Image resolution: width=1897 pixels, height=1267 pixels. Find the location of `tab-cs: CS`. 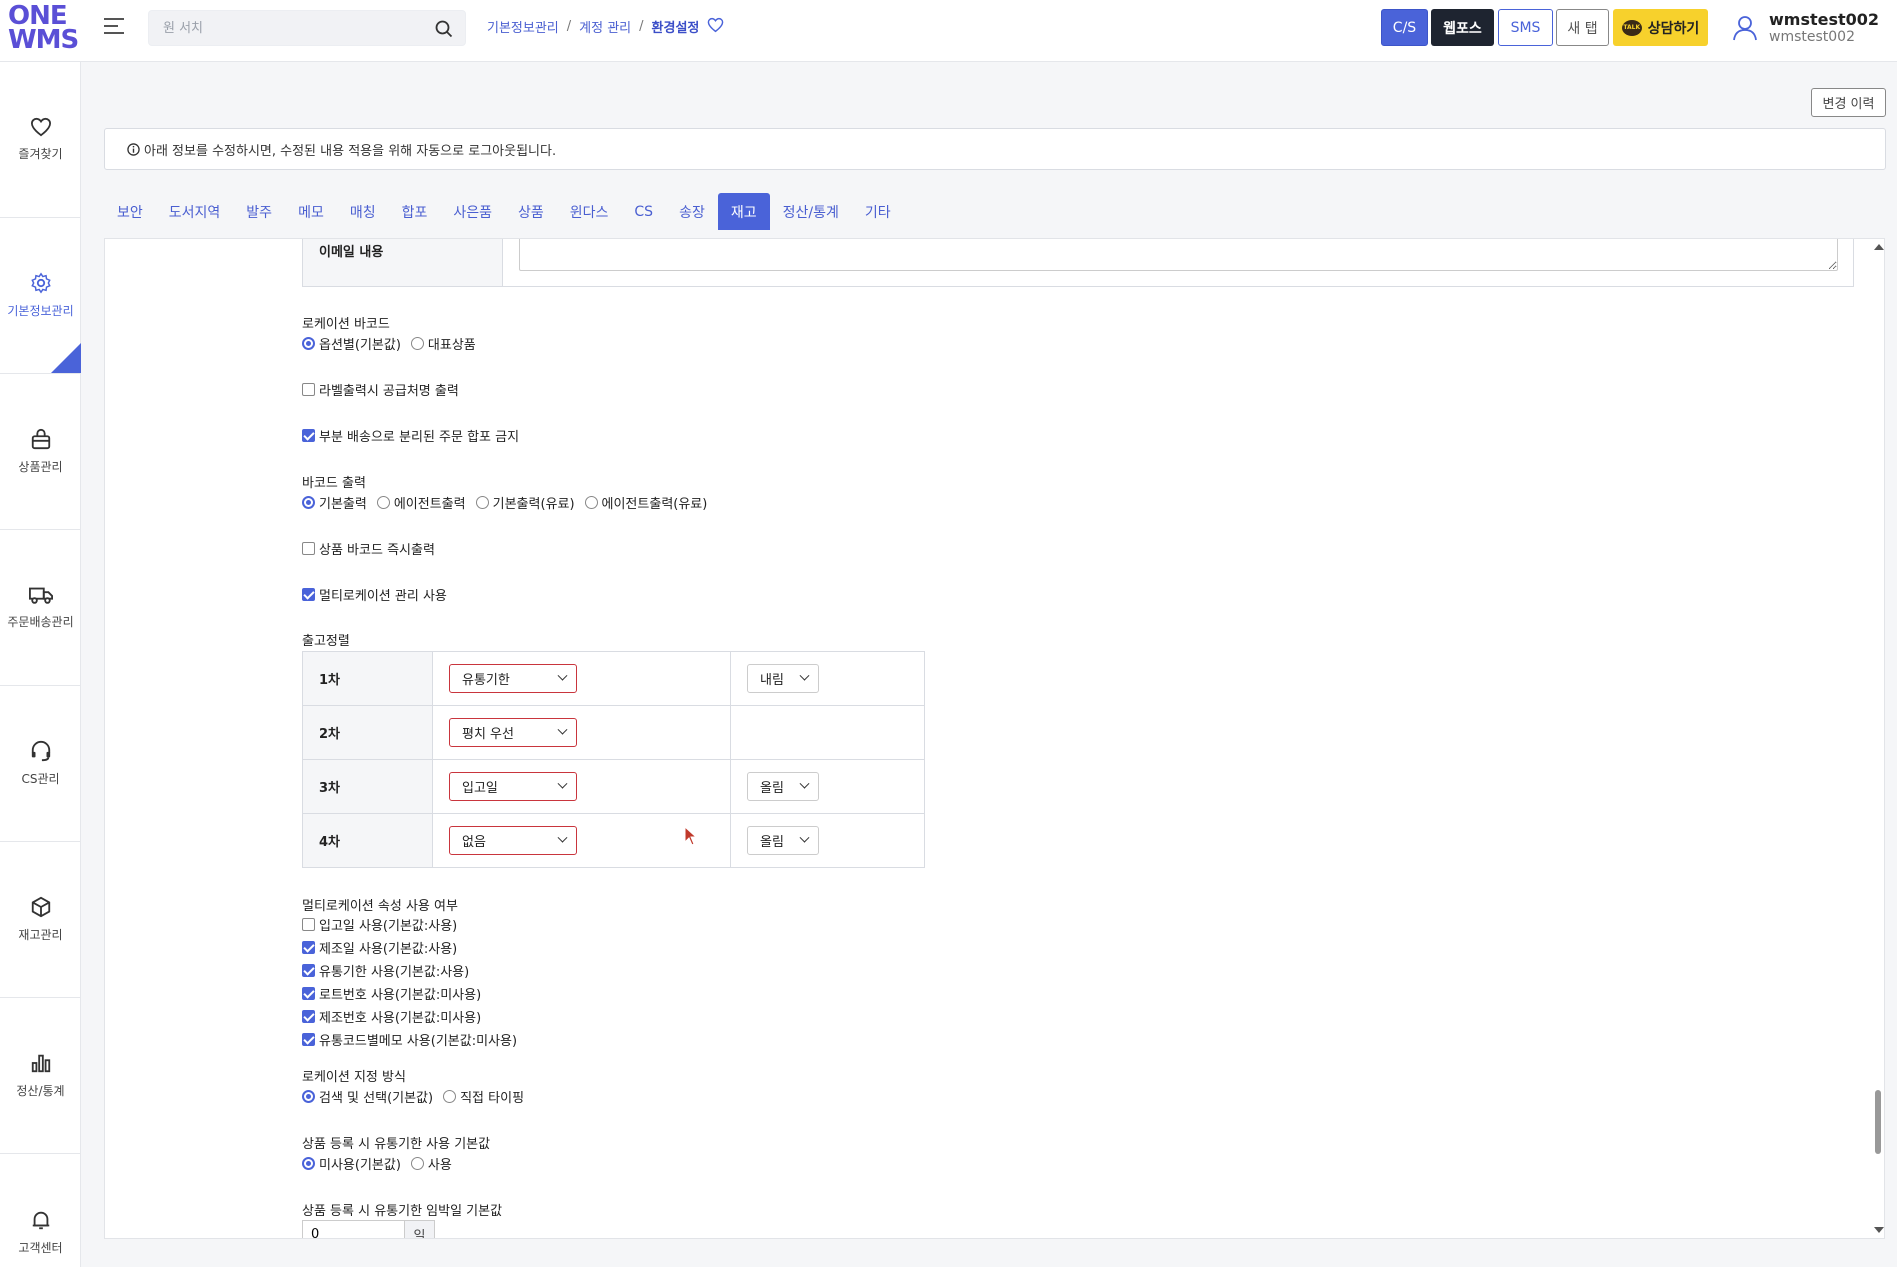

tab-cs: CS is located at coordinates (643, 211).